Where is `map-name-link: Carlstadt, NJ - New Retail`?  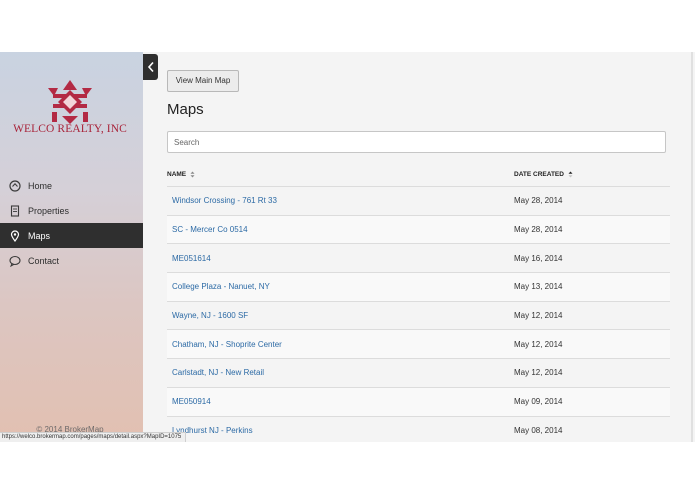
map-name-link: Carlstadt, NJ - New Retail is located at coordinates (340, 372).